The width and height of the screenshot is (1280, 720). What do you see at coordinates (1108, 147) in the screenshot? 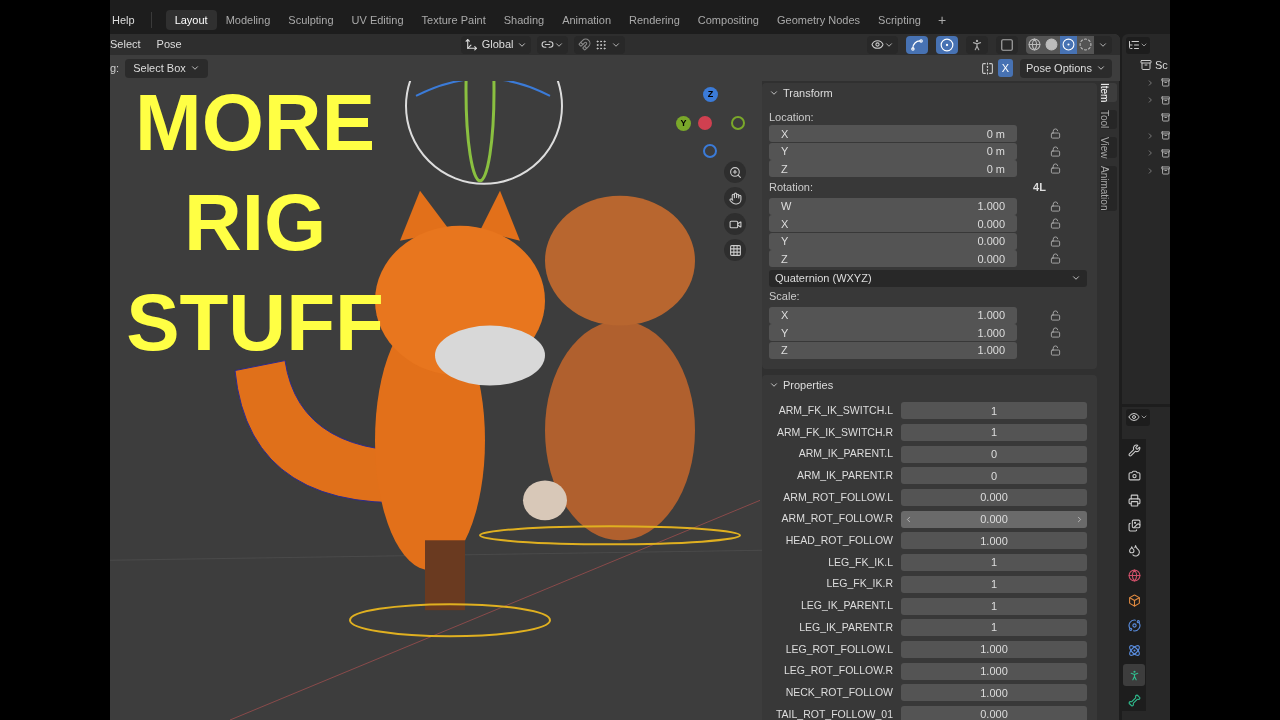
I see `sidebar-tab: View` at bounding box center [1108, 147].